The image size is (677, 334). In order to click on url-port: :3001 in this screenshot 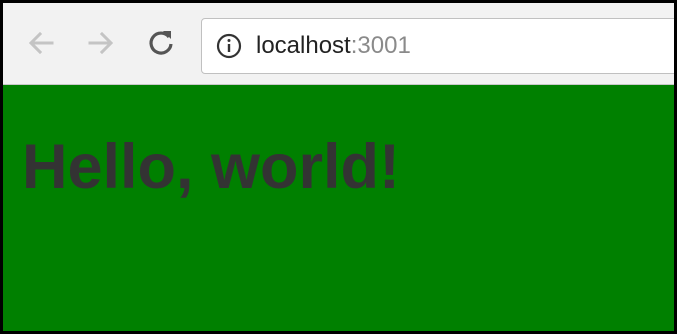, I will do `click(380, 45)`.